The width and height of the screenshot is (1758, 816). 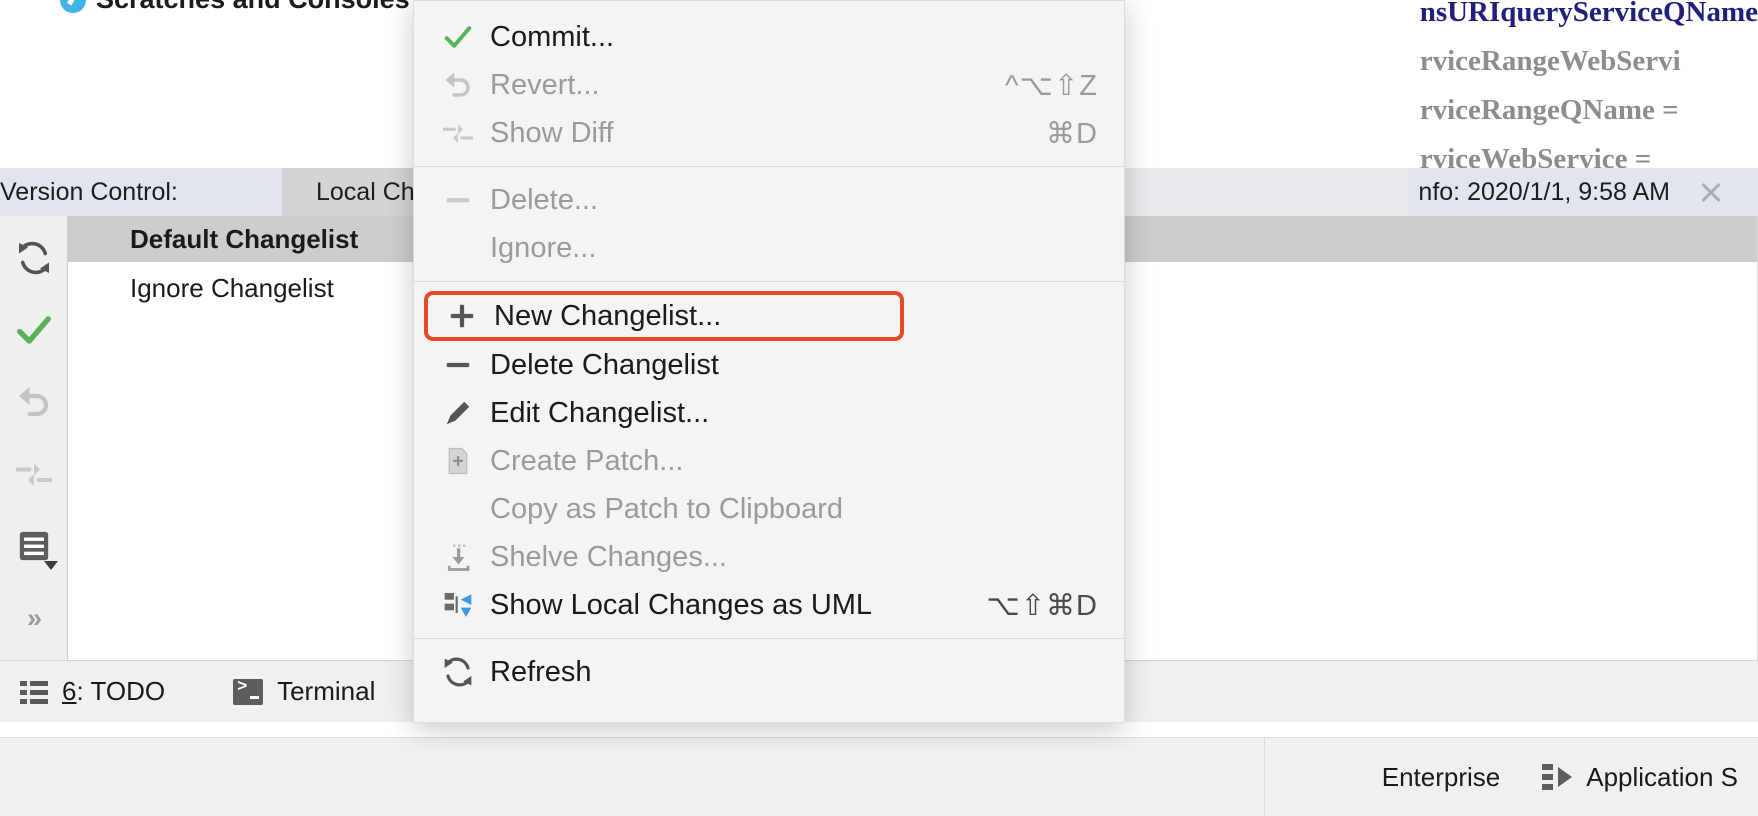 What do you see at coordinates (1711, 192) in the screenshot?
I see `close-icon` at bounding box center [1711, 192].